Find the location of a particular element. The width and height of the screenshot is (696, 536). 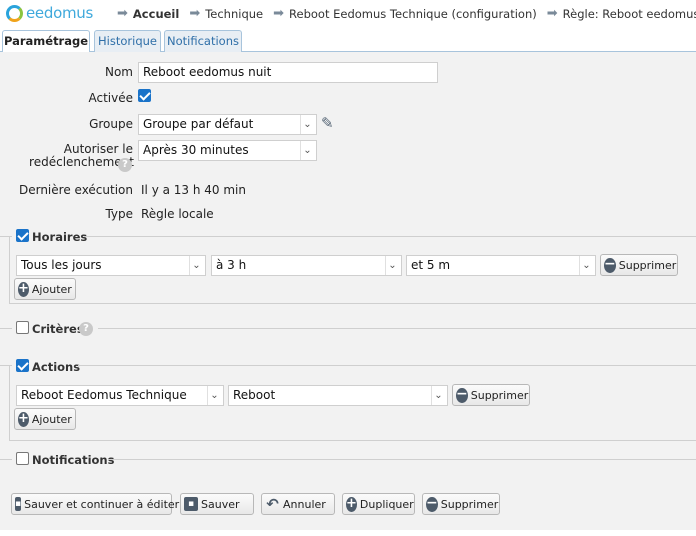

save-continue-button: ▪ Sauver et continuer à éditer is located at coordinates (95, 504).